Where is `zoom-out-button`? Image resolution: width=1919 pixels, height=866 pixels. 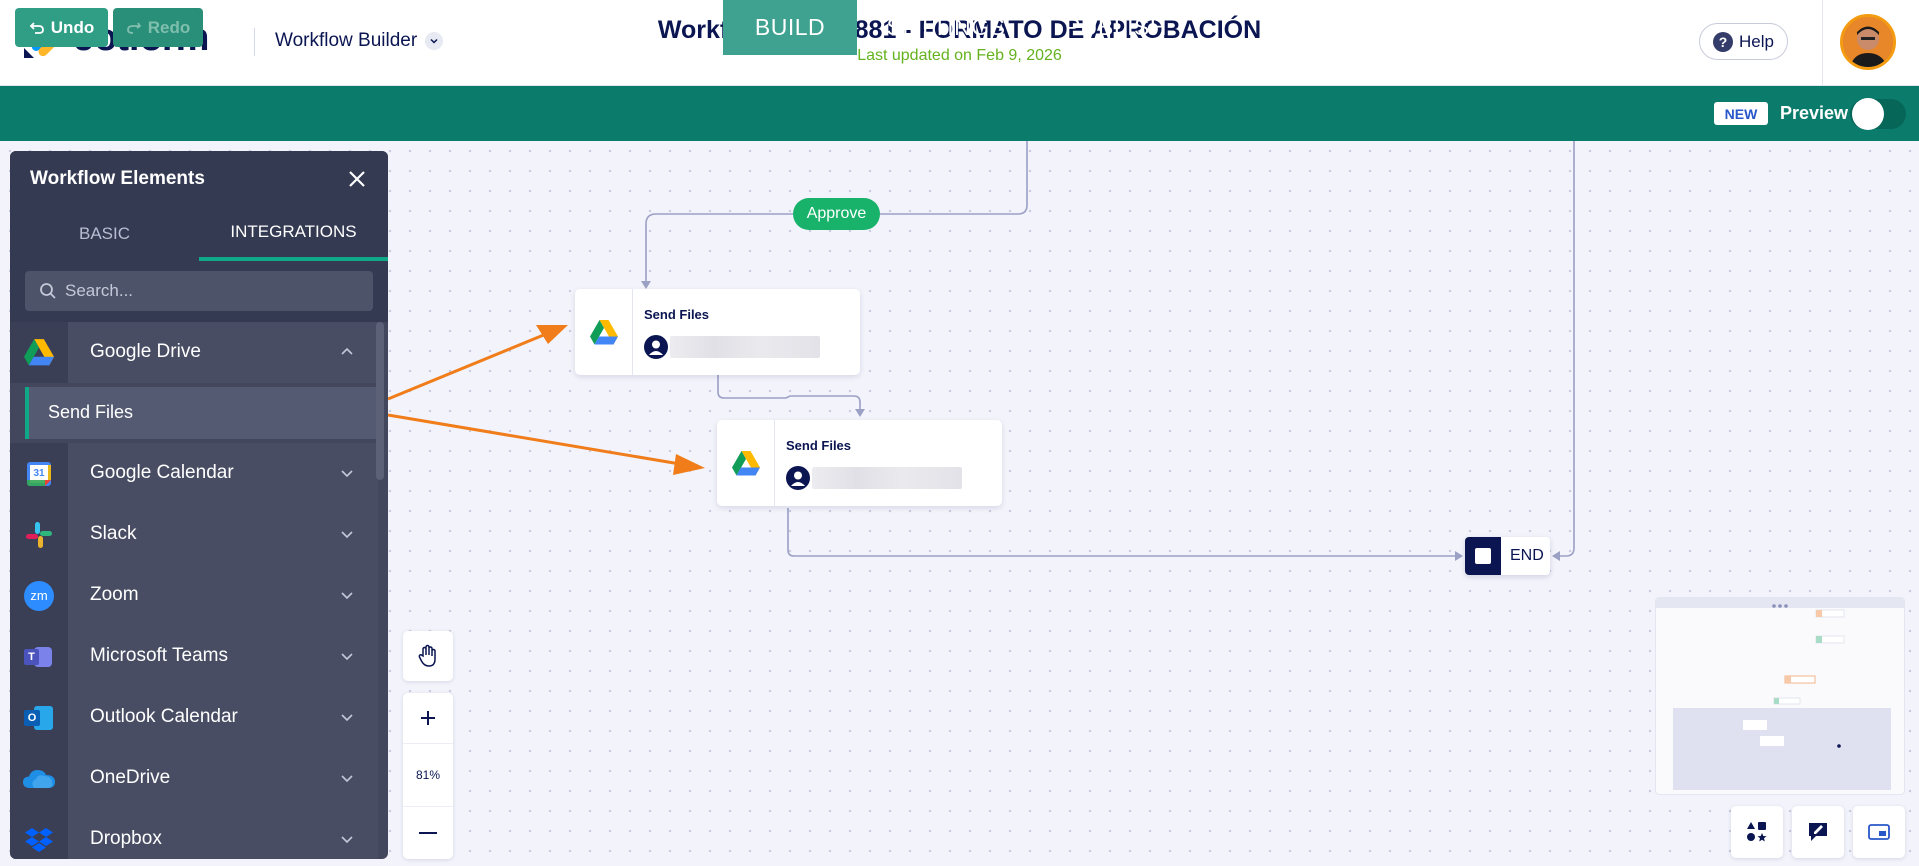 zoom-out-button is located at coordinates (428, 833).